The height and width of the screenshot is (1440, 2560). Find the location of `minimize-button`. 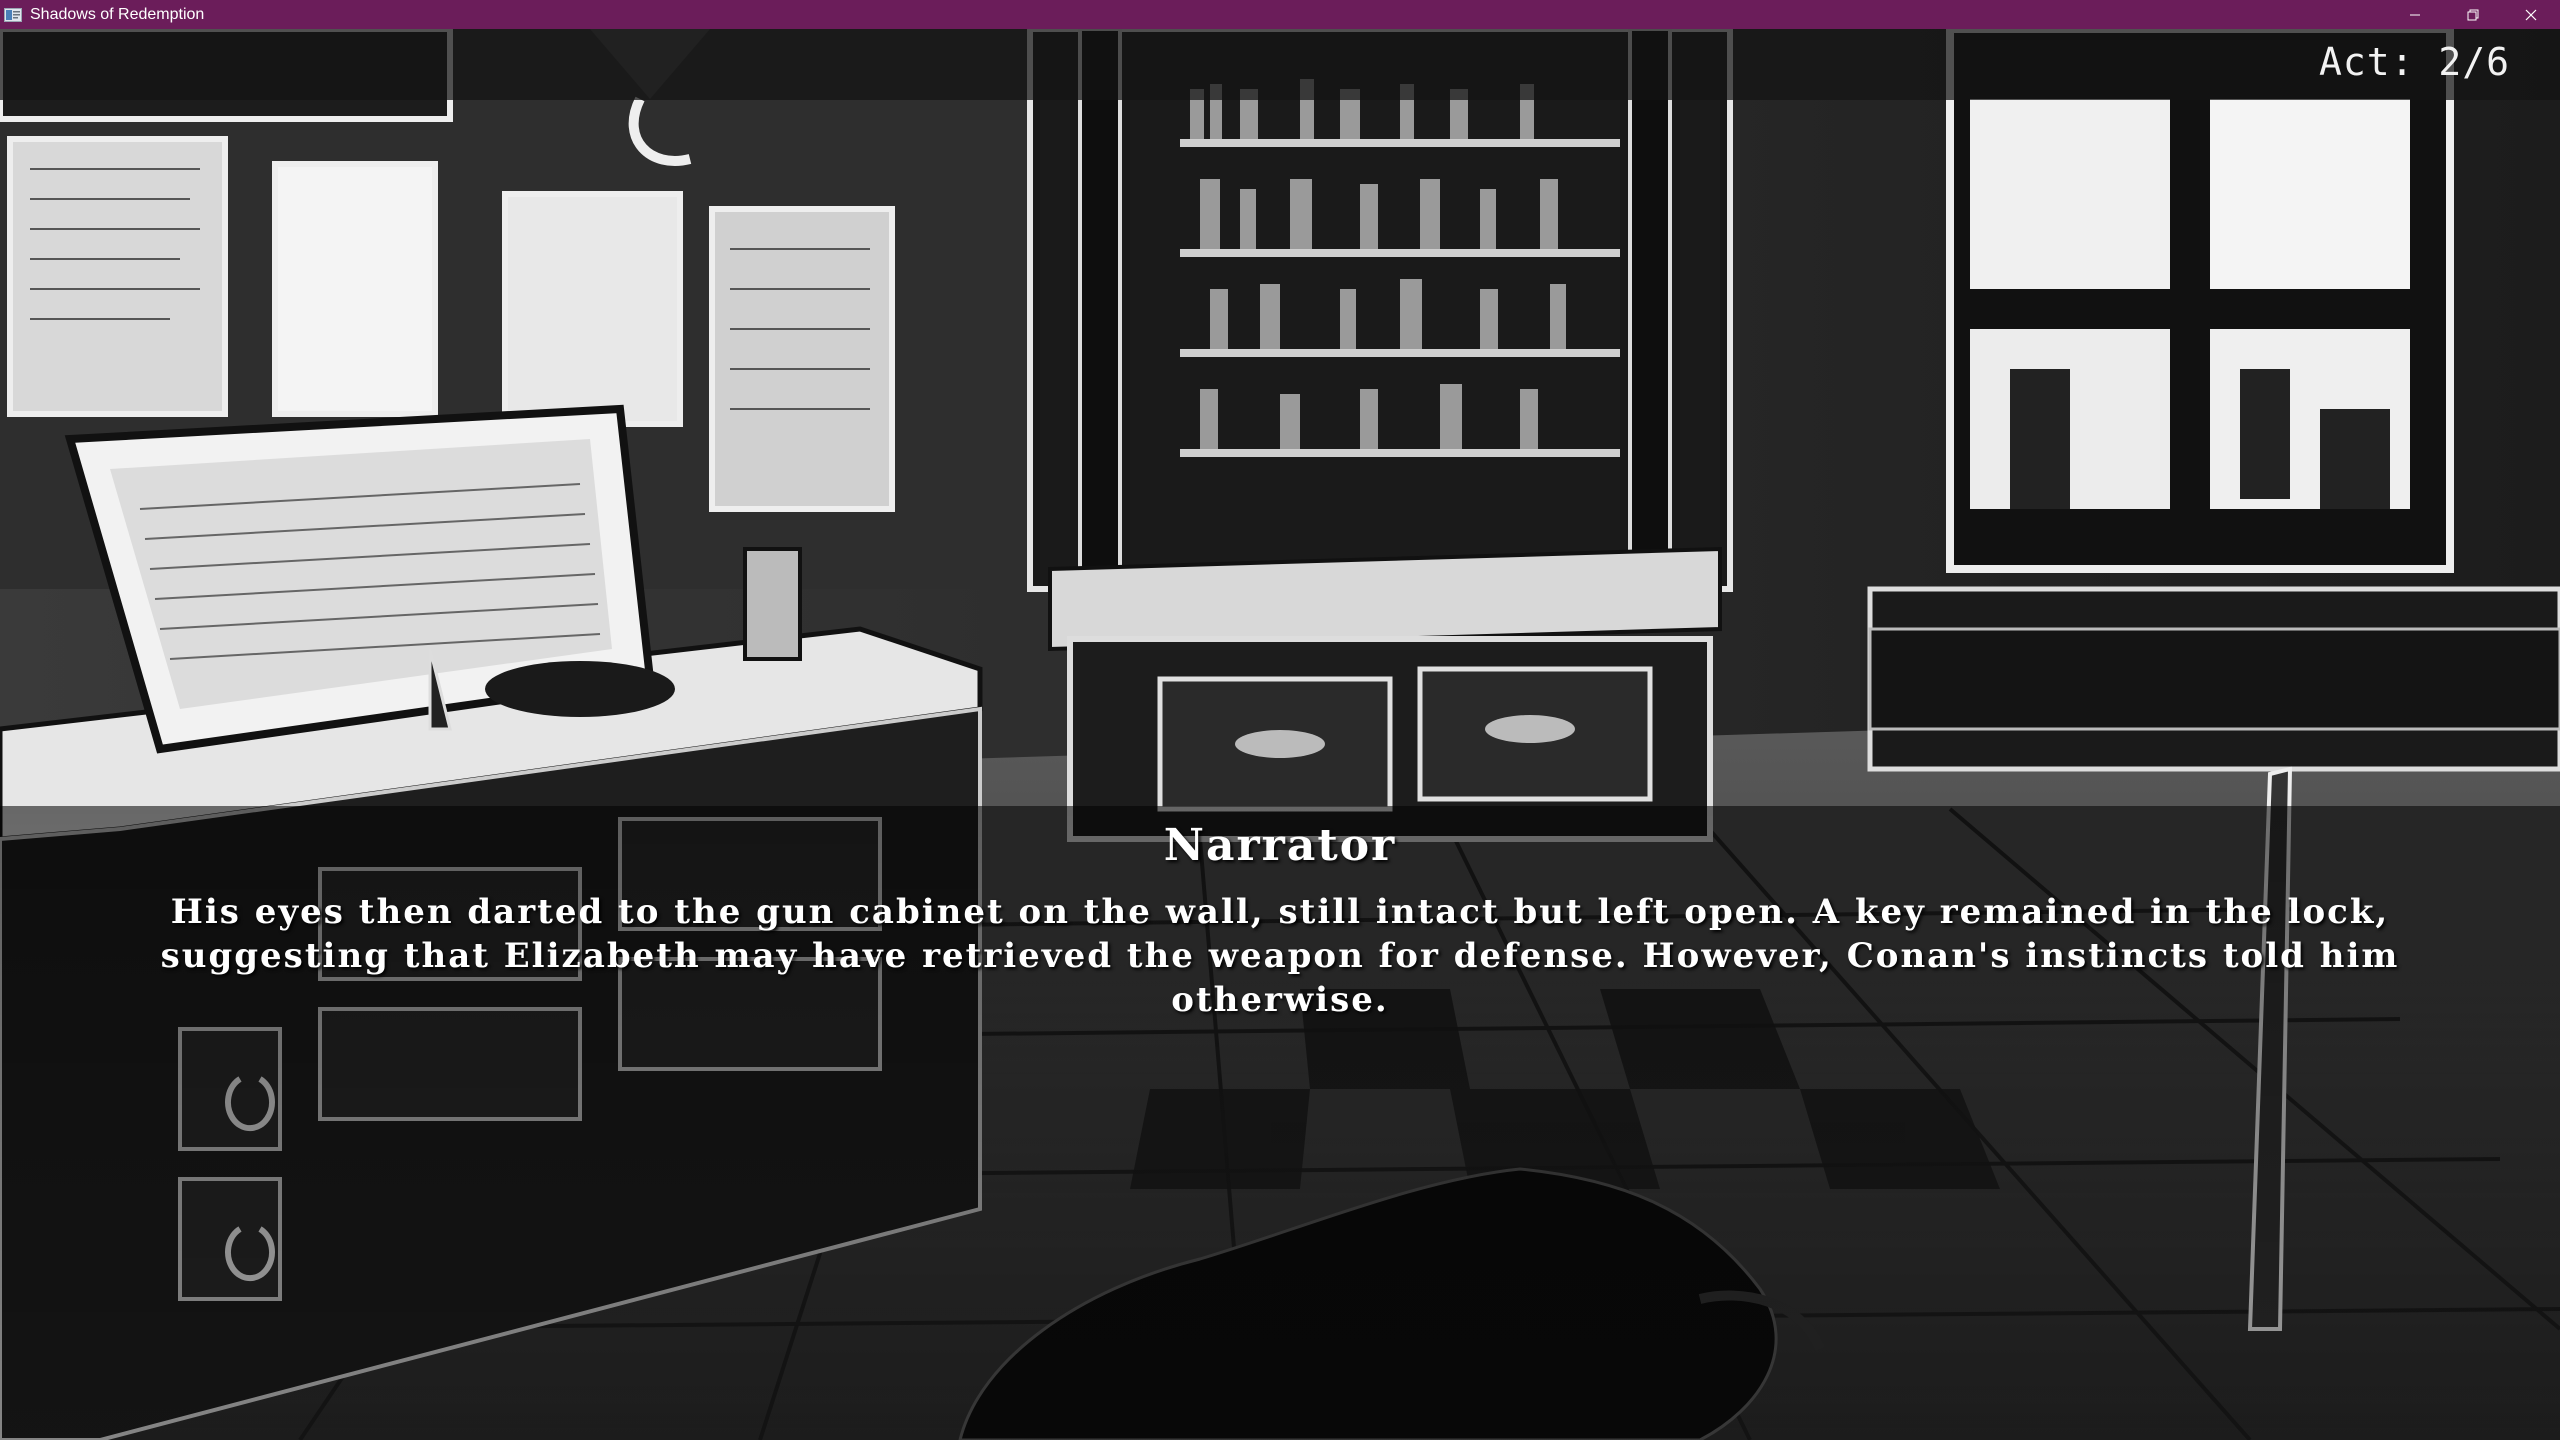

minimize-button is located at coordinates (2415, 14).